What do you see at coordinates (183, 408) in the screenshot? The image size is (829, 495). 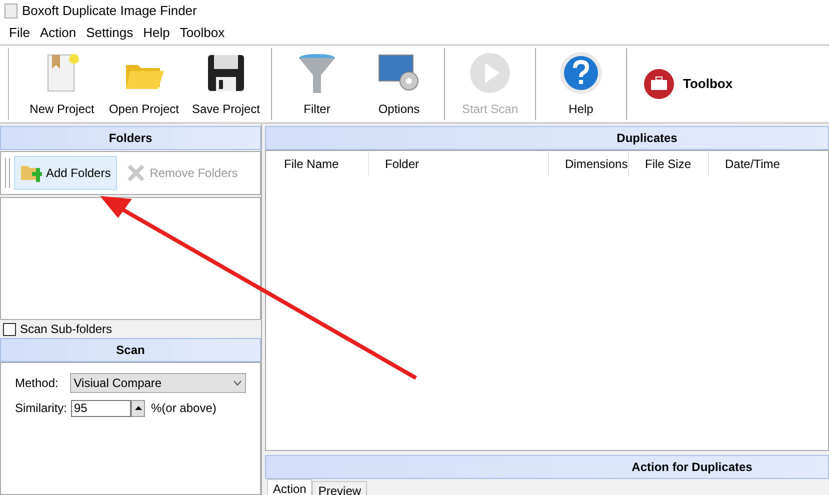 I see `similarity-suffix: %(or above)` at bounding box center [183, 408].